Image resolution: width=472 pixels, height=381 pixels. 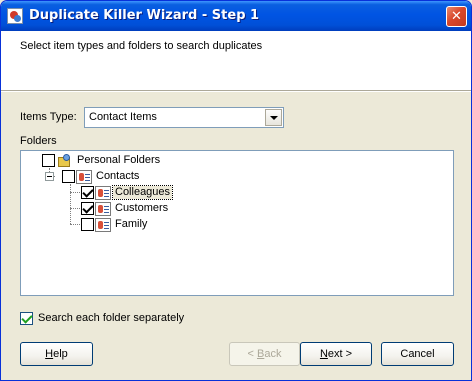 What do you see at coordinates (87, 192) in the screenshot?
I see `colleagues-checkbox` at bounding box center [87, 192].